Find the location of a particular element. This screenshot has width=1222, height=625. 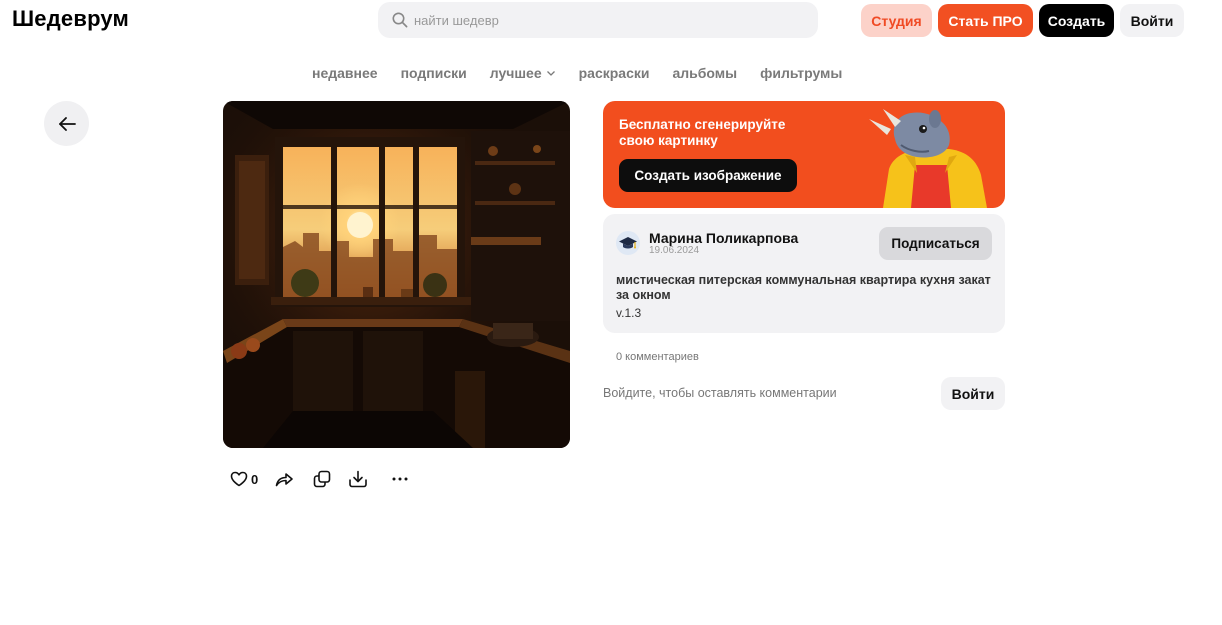

become-pro-button: Стать ПРО is located at coordinates (985, 20).